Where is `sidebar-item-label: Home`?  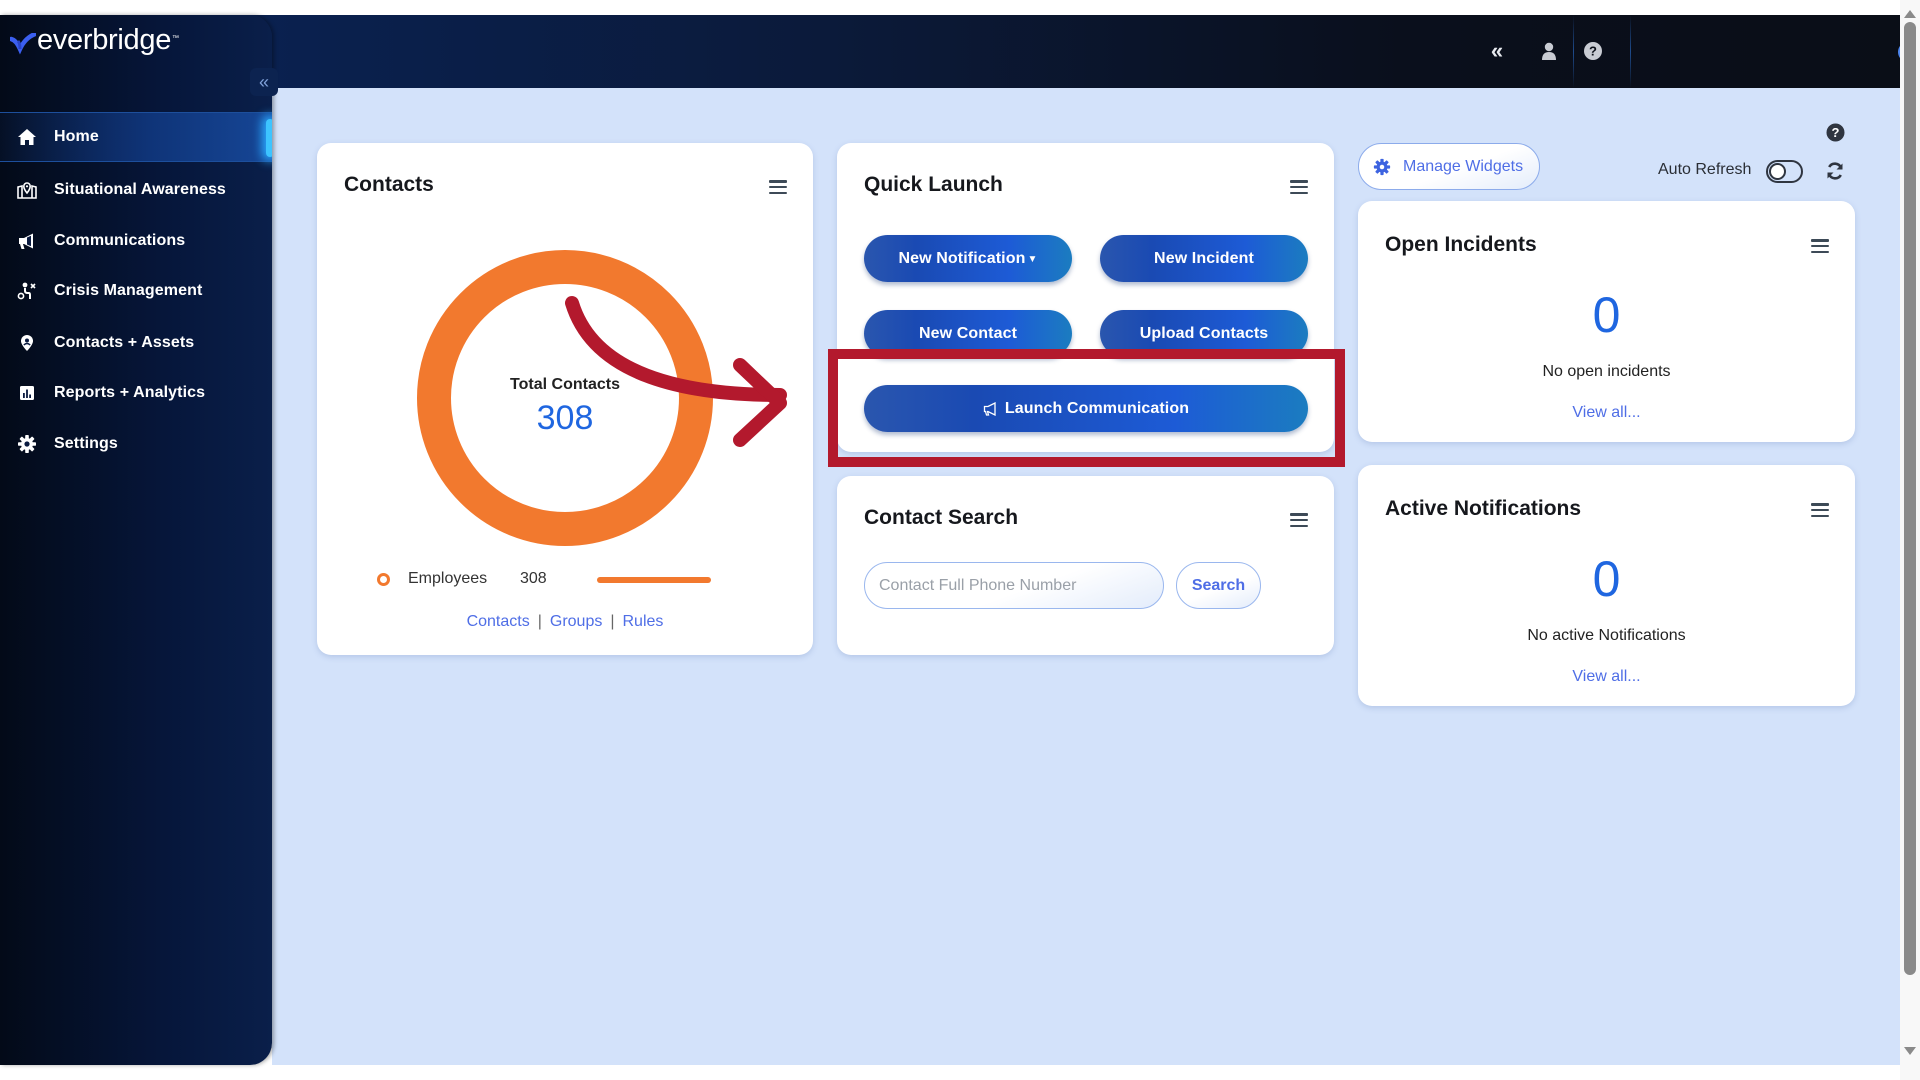 sidebar-item-label: Home is located at coordinates (76, 136).